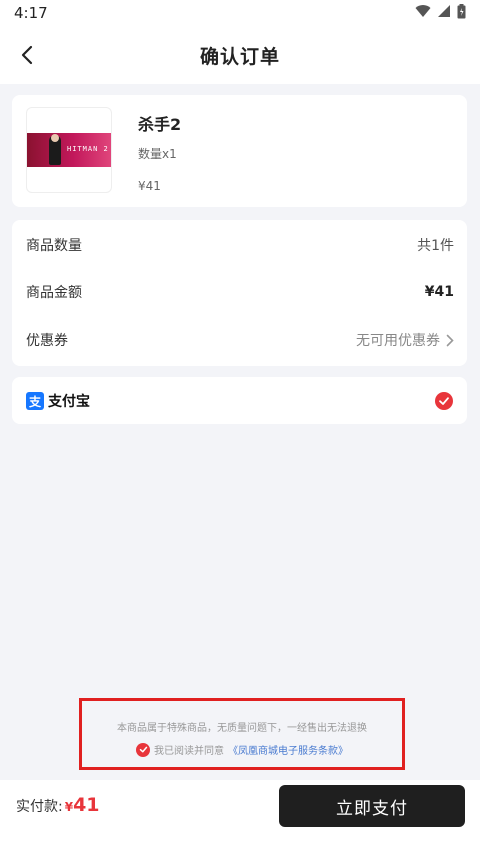 The width and height of the screenshot is (480, 861). I want to click on page-title: 确认订单, so click(239, 56).